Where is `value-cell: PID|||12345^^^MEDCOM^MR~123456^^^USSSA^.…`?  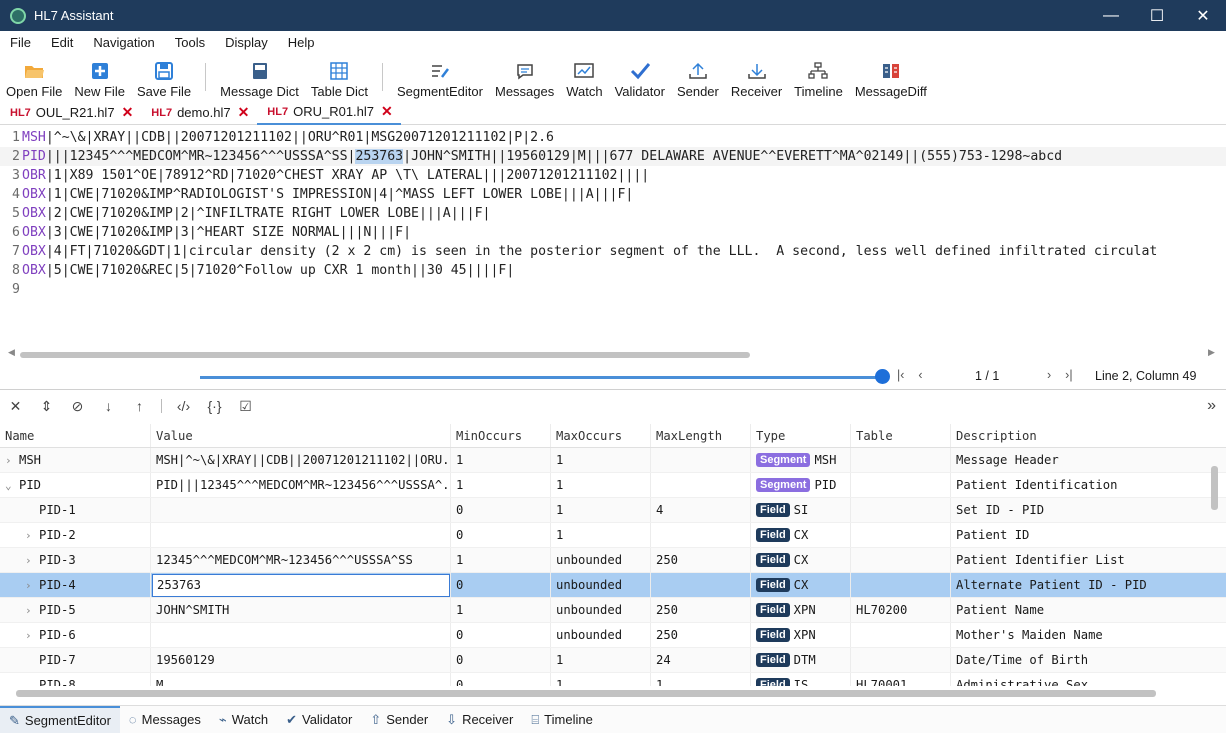
value-cell: PID|||12345^^^MEDCOM^MR~123456^^^USSSA^.… is located at coordinates (301, 485).